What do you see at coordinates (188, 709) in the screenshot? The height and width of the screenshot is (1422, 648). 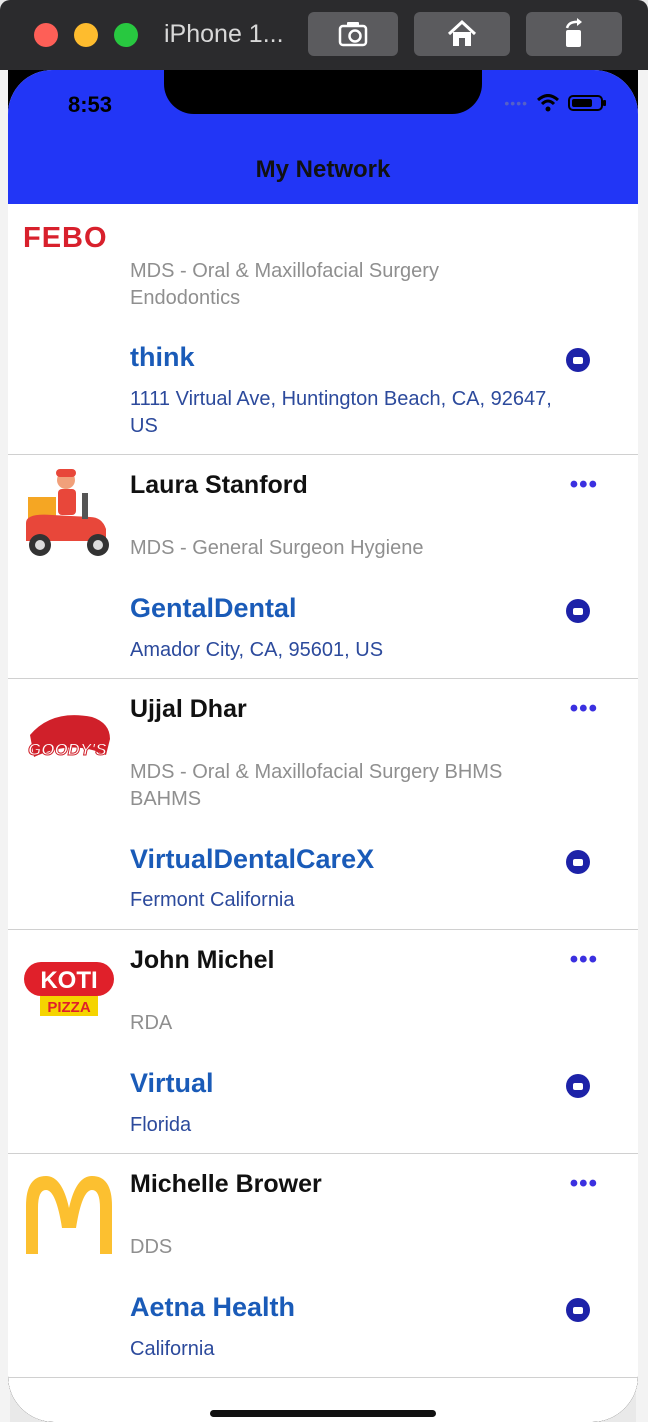 I see `contact-name: Ujjal Dhar` at bounding box center [188, 709].